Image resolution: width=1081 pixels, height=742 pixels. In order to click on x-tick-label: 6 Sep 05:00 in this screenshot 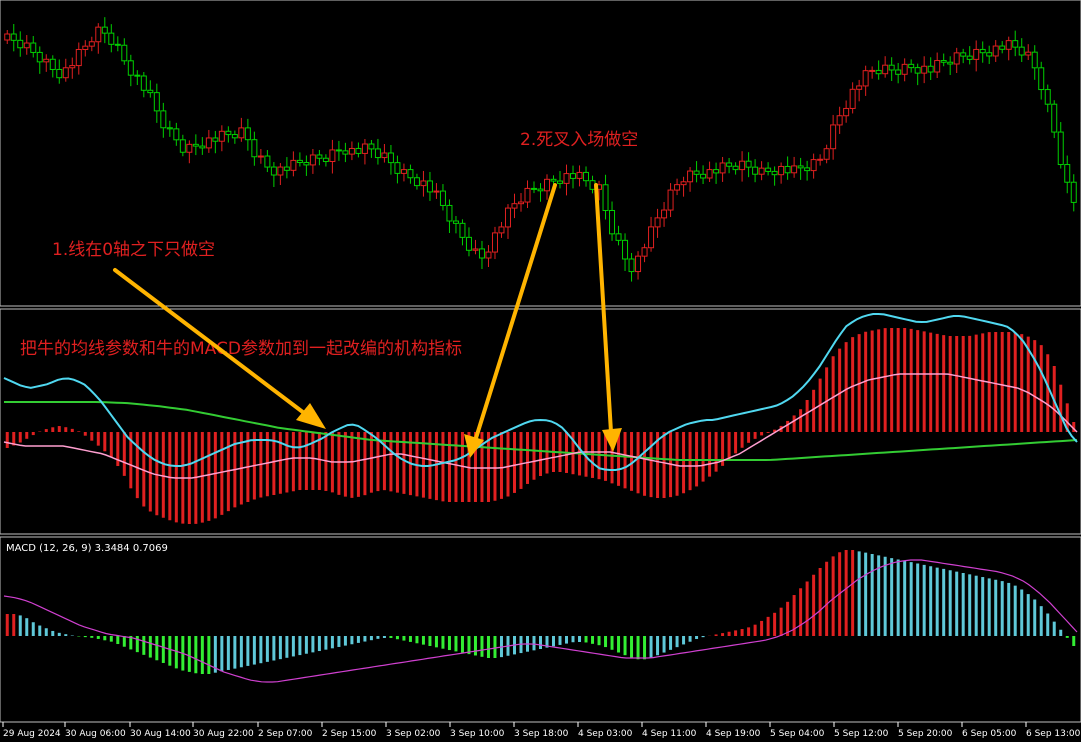, I will do `click(989, 734)`.